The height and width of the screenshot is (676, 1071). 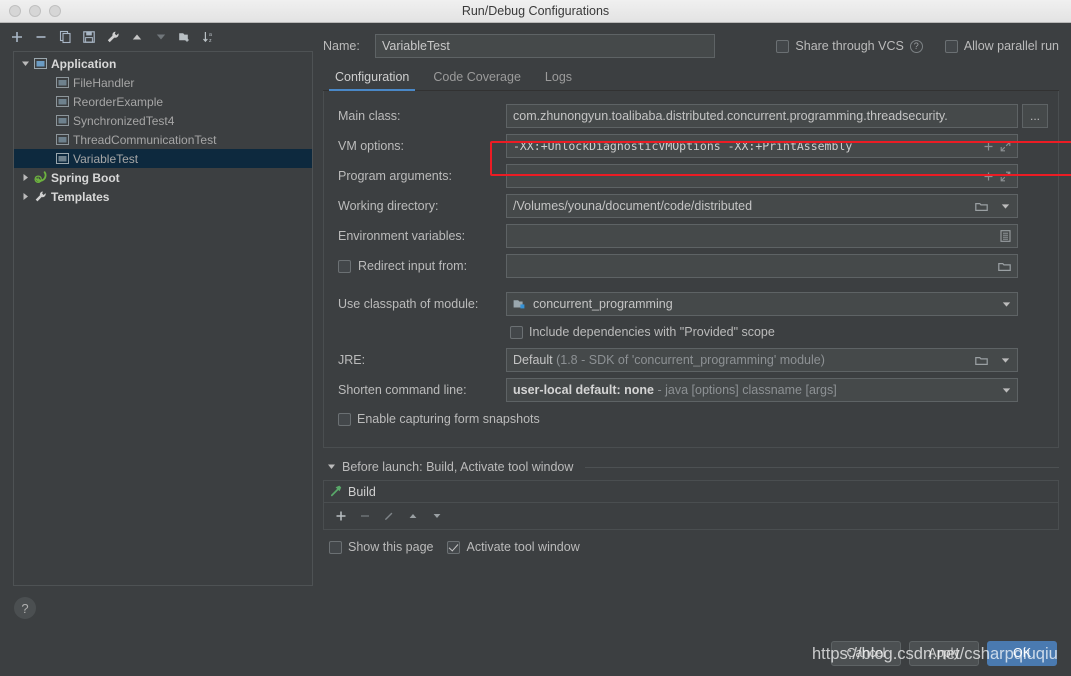 What do you see at coordinates (344, 266) in the screenshot?
I see `redirect-input-box` at bounding box center [344, 266].